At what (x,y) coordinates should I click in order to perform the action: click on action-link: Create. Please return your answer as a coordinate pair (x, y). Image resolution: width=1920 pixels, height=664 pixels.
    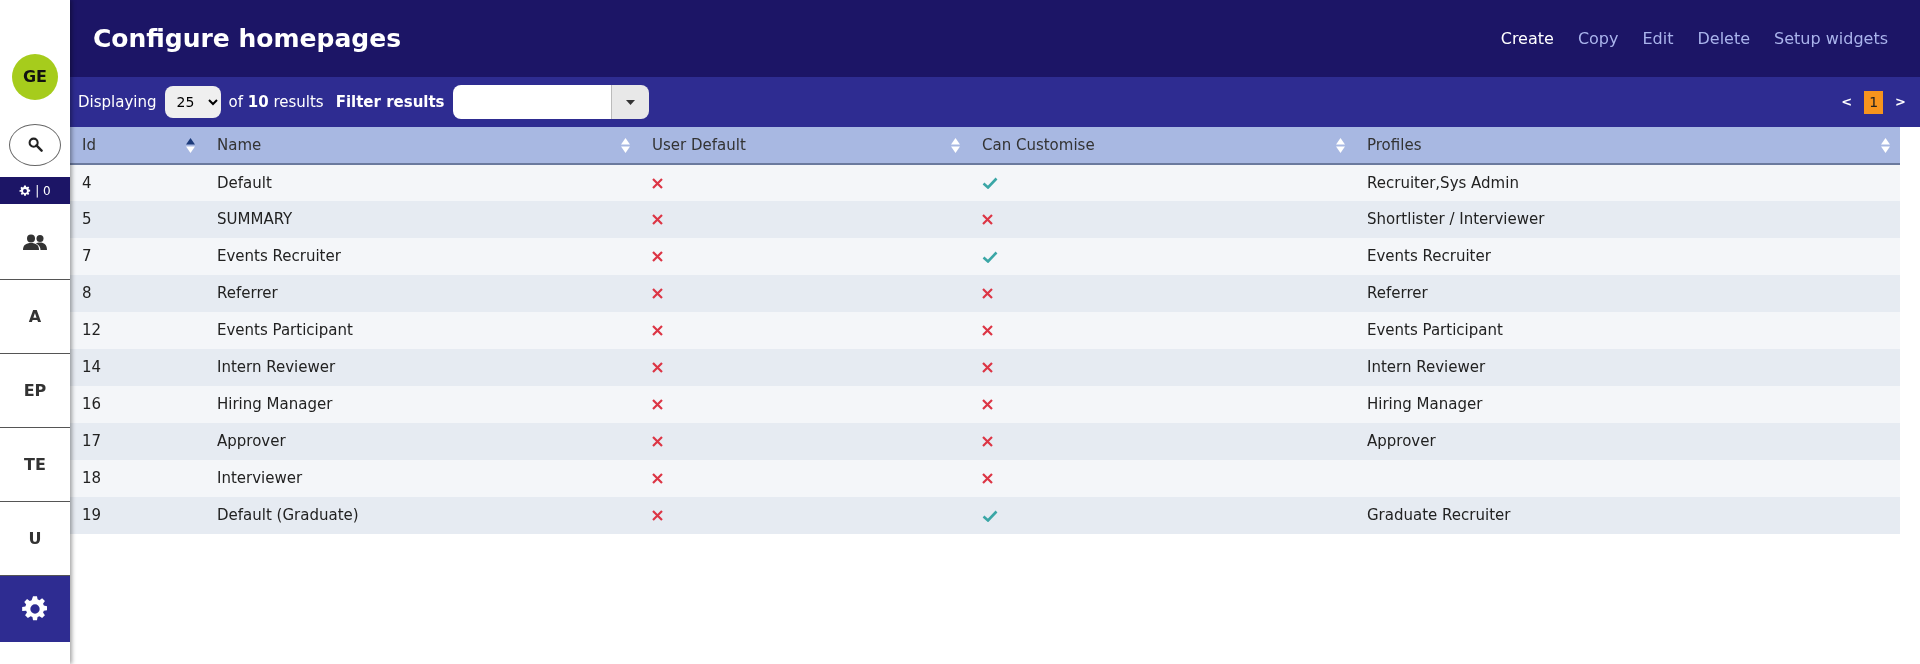
    Looking at the image, I should click on (1527, 38).